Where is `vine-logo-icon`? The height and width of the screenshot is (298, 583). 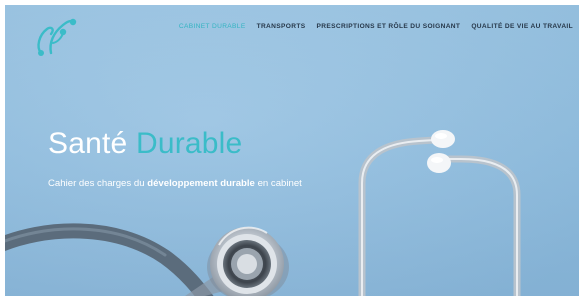 vine-logo-icon is located at coordinates (55, 35).